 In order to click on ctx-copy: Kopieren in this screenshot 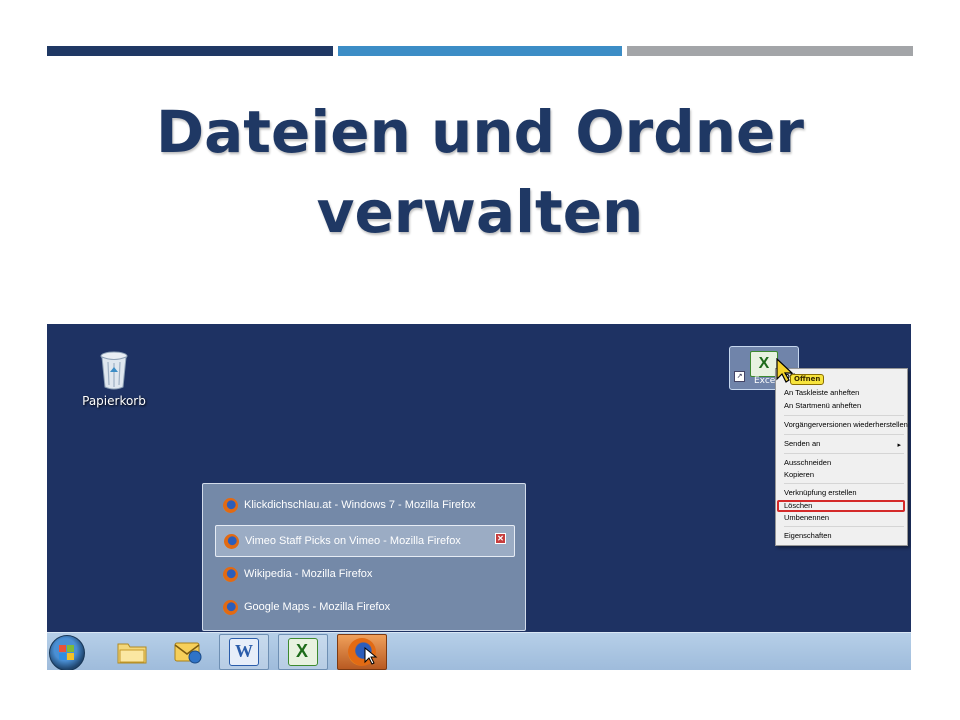, I will do `click(799, 475)`.